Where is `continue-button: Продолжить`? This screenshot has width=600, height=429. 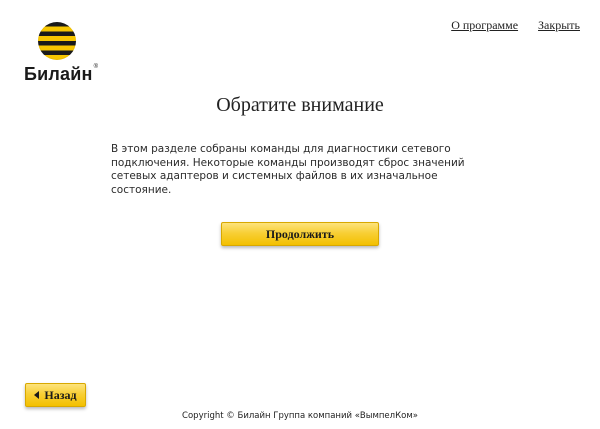
continue-button: Продолжить is located at coordinates (300, 234).